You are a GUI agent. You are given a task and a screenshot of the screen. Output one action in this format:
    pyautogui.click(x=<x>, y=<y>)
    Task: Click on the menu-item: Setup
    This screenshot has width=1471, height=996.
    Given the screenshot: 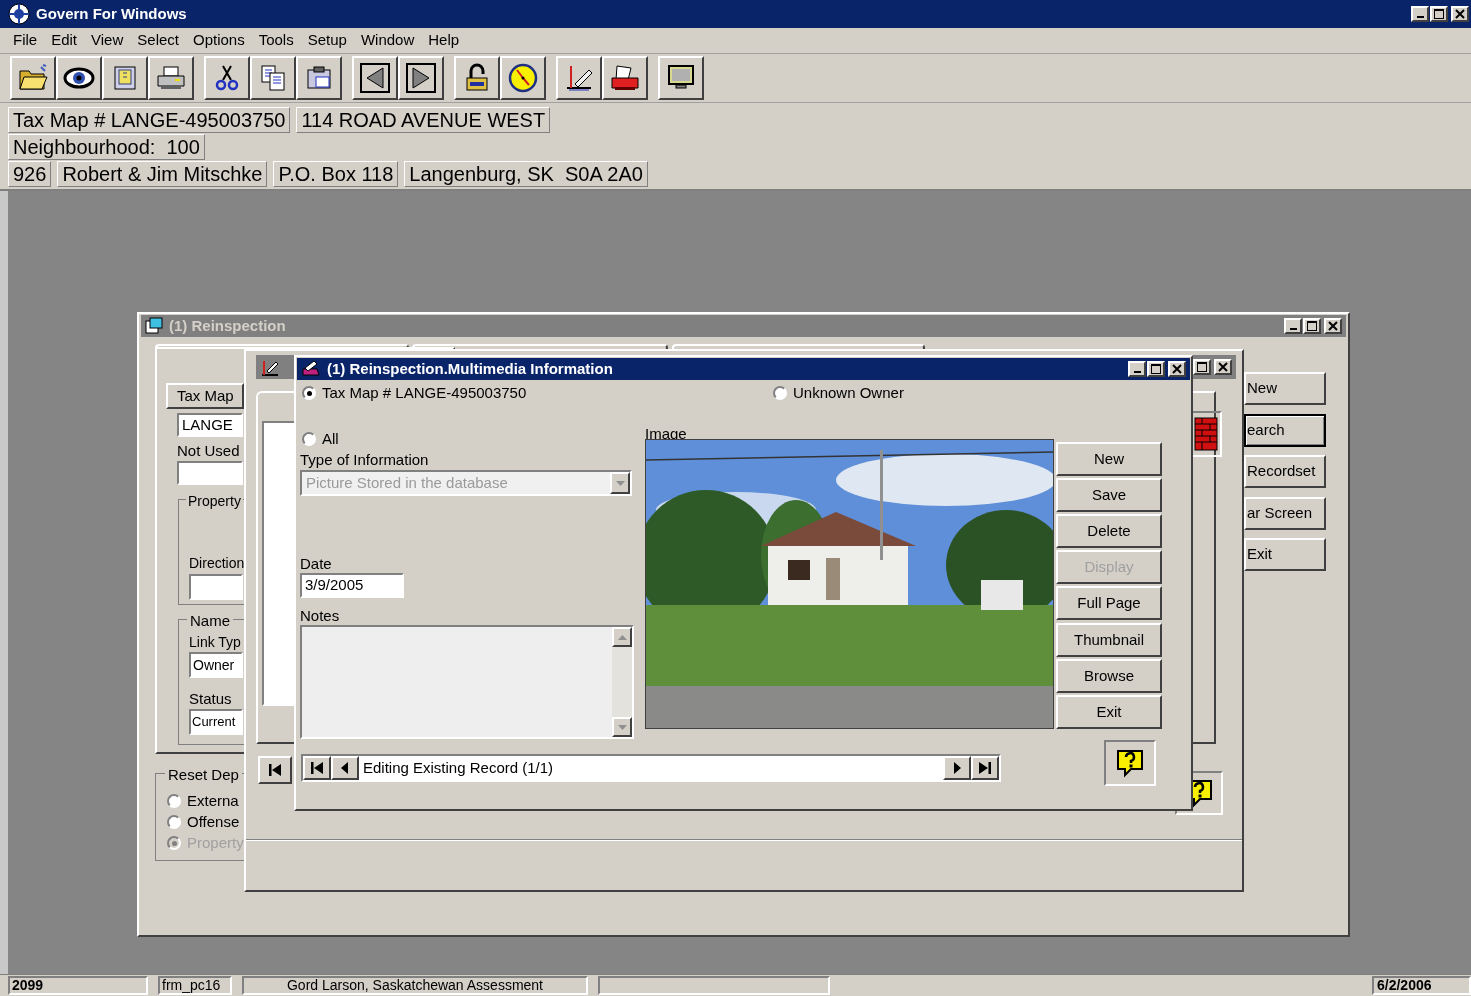 What is the action you would take?
    pyautogui.click(x=327, y=40)
    